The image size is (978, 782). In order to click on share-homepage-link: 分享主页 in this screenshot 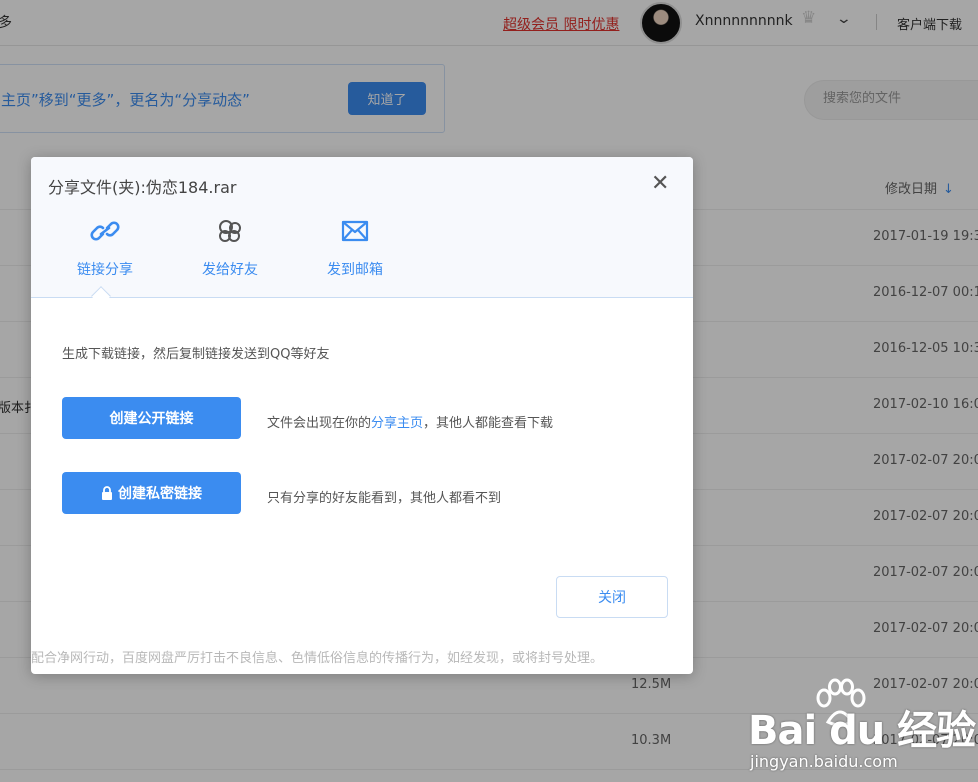, I will do `click(397, 423)`.